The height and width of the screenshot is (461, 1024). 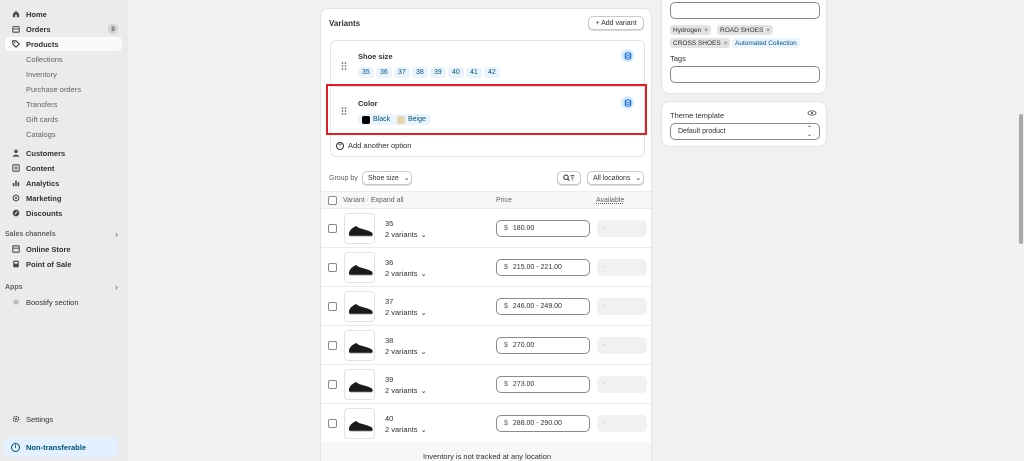 I want to click on sidebar-item-label: Collections, so click(x=44, y=59).